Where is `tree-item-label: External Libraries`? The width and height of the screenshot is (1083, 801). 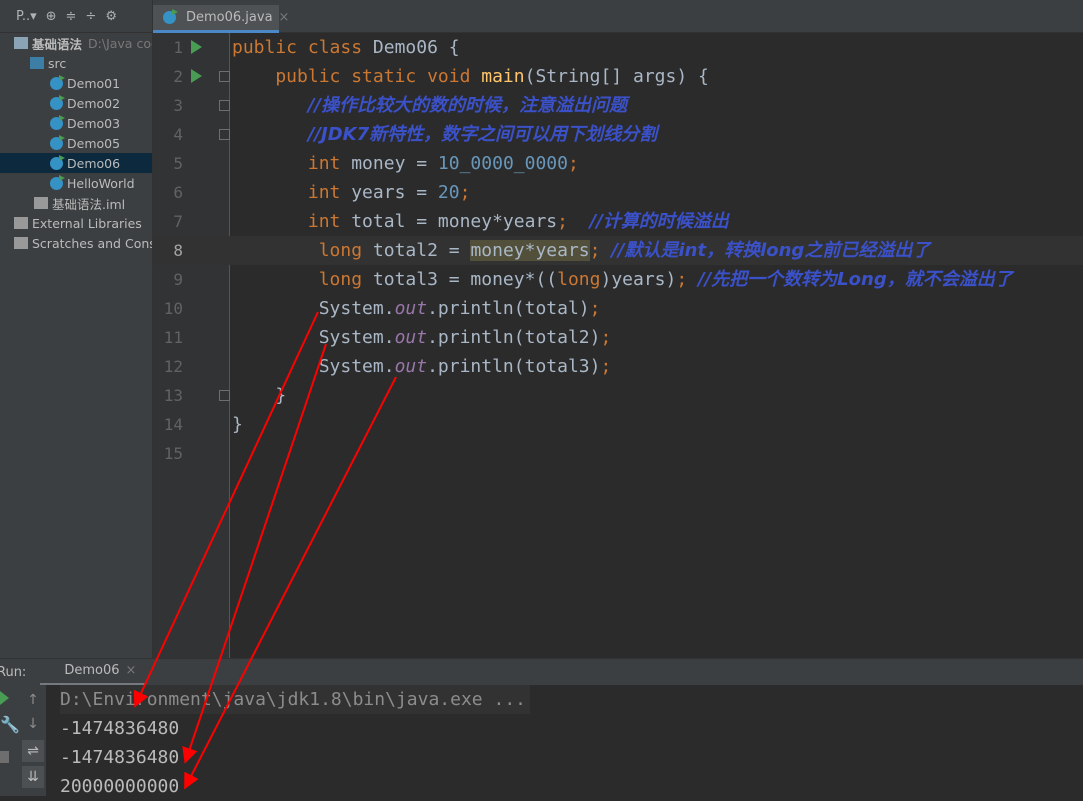 tree-item-label: External Libraries is located at coordinates (87, 223).